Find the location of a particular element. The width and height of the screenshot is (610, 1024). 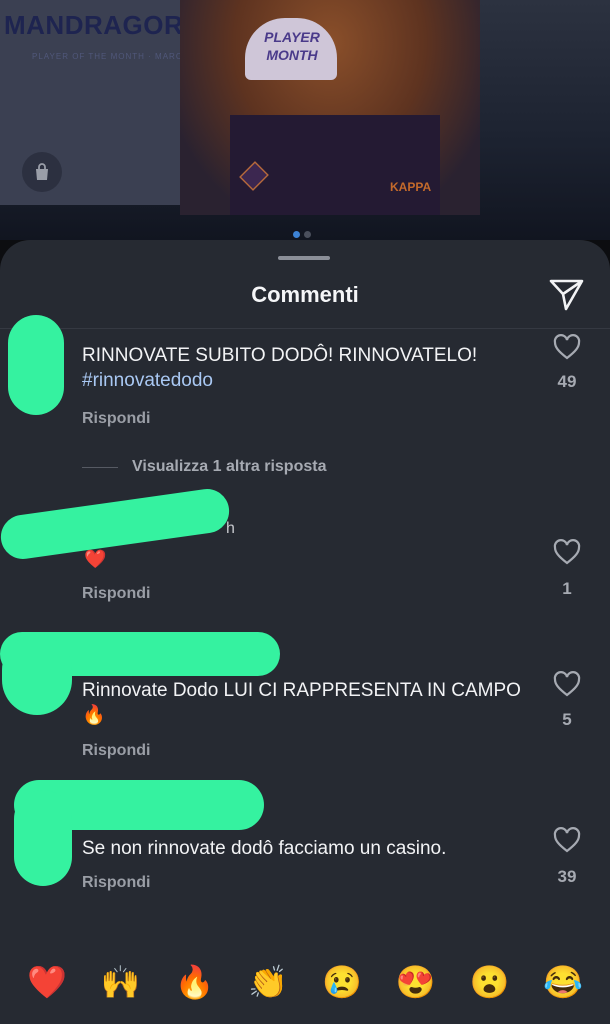

reaction-laughing-emoji: 😂 is located at coordinates (563, 982).